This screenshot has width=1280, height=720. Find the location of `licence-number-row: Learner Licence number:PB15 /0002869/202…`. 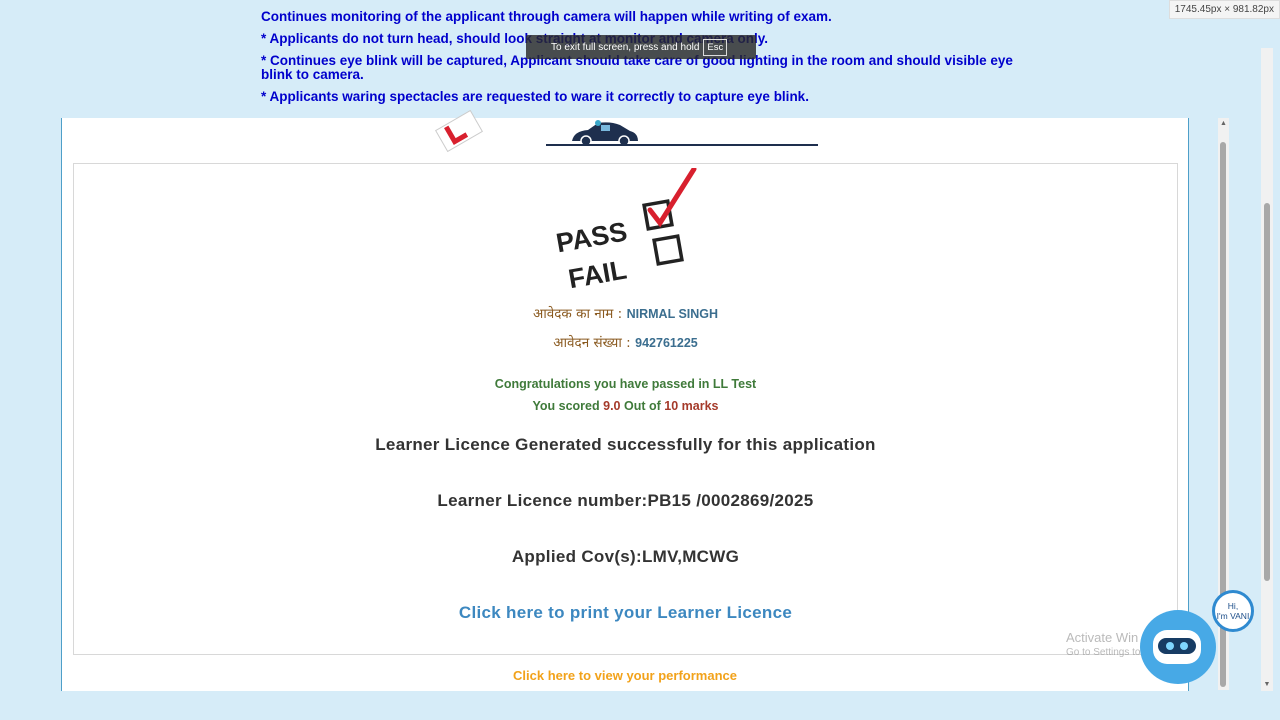

licence-number-row: Learner Licence number:PB15 /0002869/202… is located at coordinates (625, 501).